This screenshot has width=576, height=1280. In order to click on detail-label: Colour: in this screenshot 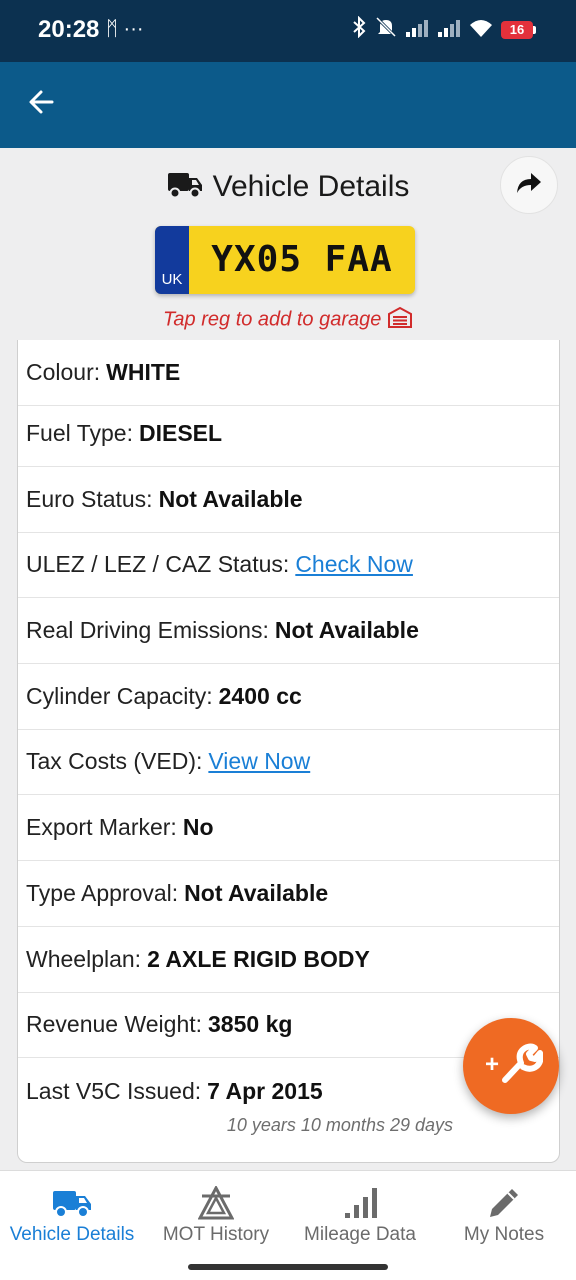, I will do `click(63, 372)`.